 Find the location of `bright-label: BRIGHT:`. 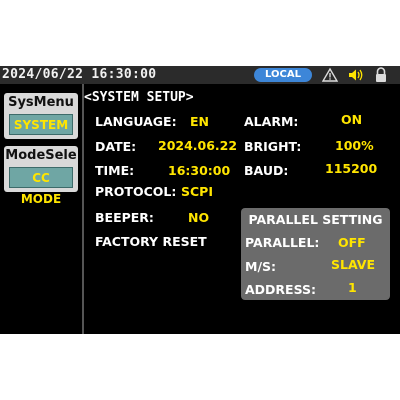

bright-label: BRIGHT: is located at coordinates (273, 146).